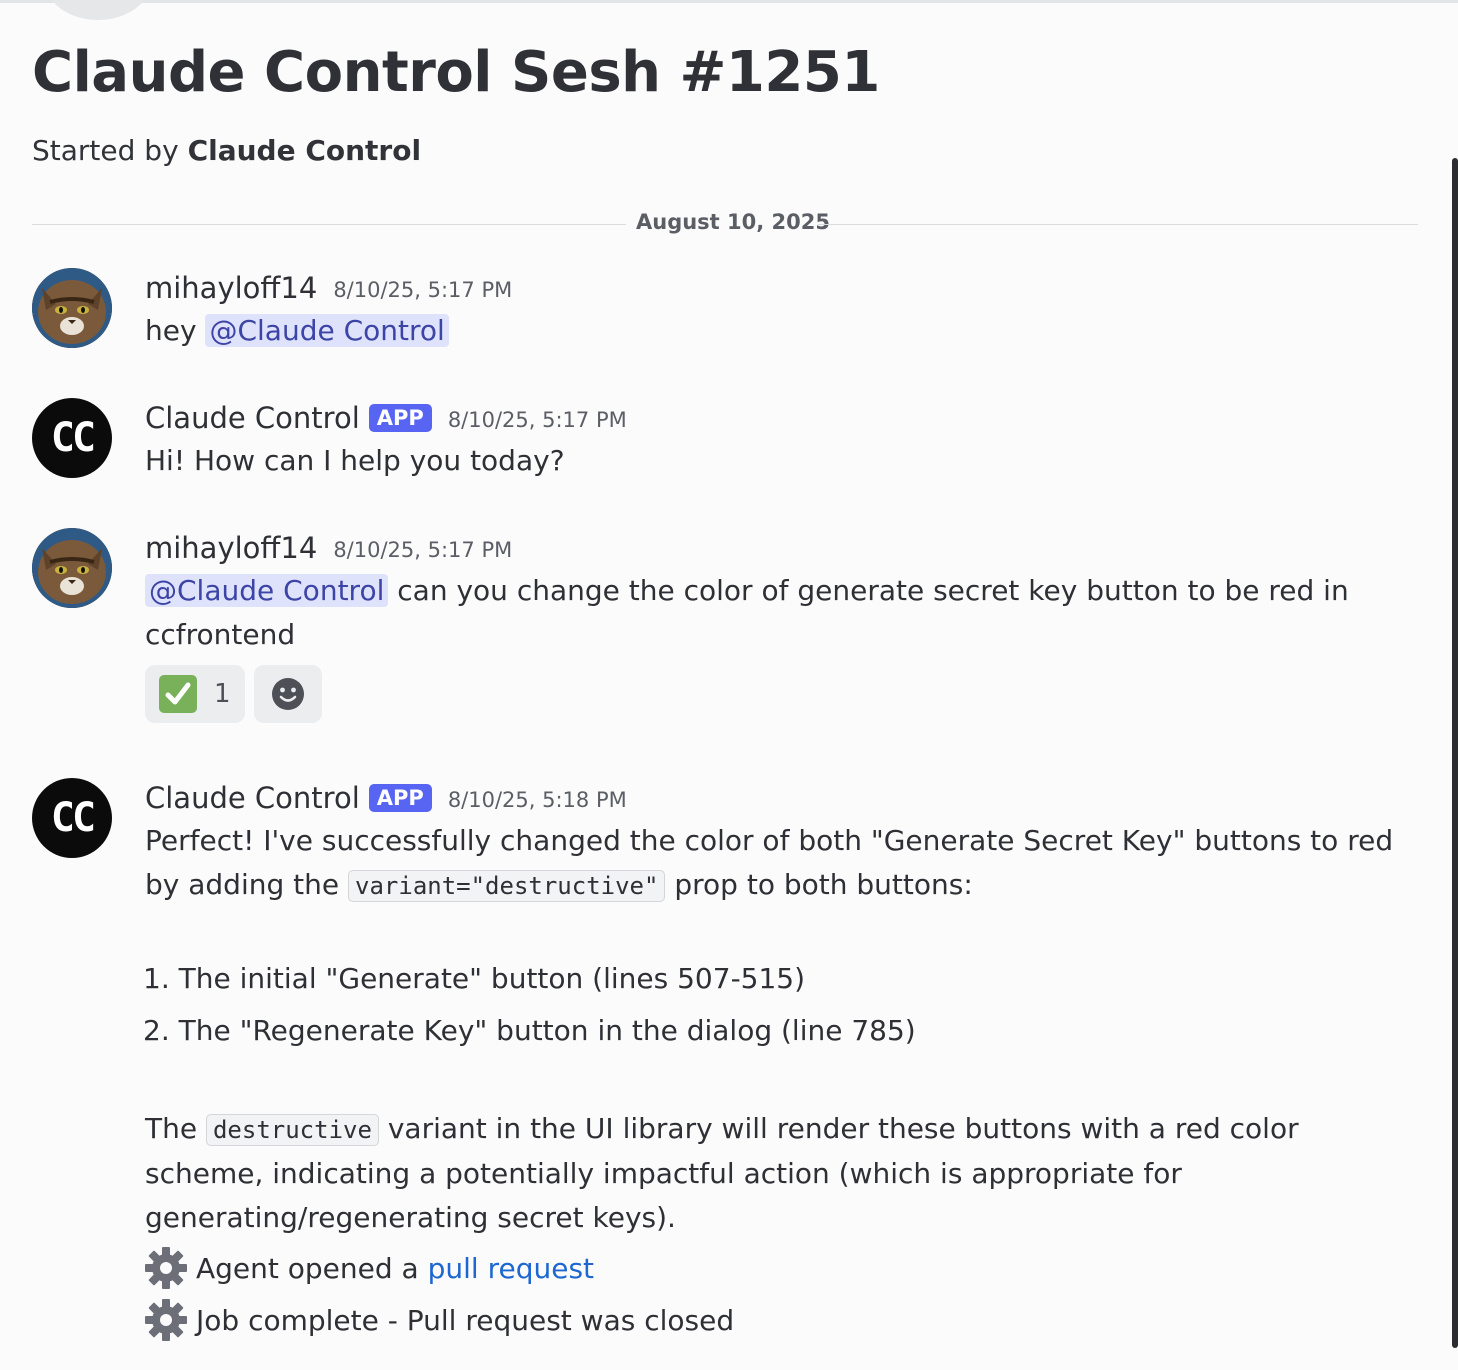 Image resolution: width=1458 pixels, height=1370 pixels. Describe the element at coordinates (171, 330) in the screenshot. I see `message-text: hey` at that location.